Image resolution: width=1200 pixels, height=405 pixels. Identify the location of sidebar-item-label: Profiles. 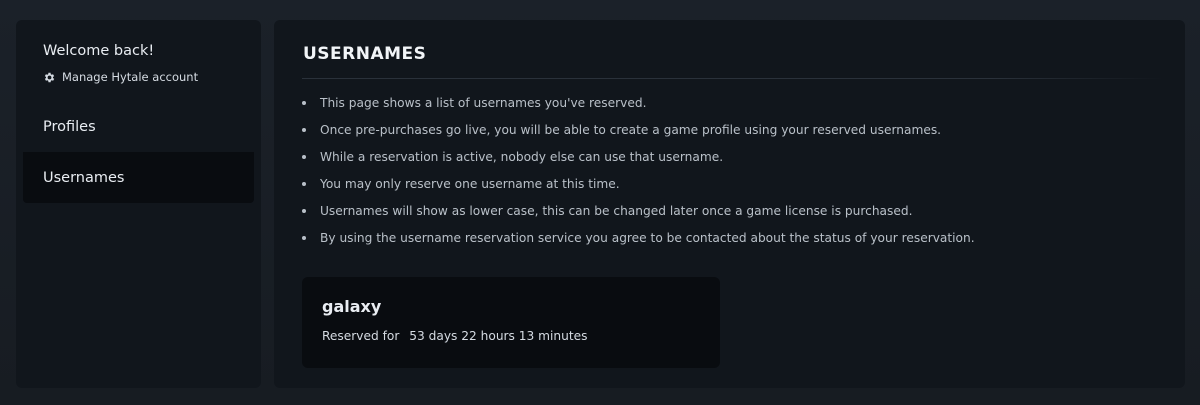
(69, 126).